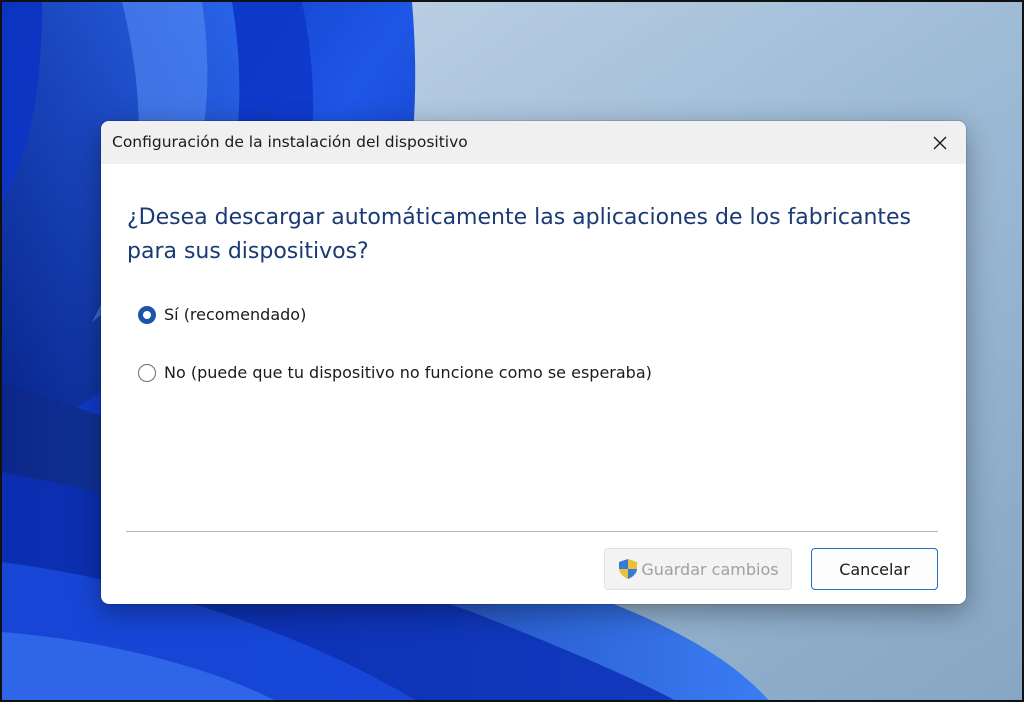 The height and width of the screenshot is (702, 1024). I want to click on radio-no, so click(147, 372).